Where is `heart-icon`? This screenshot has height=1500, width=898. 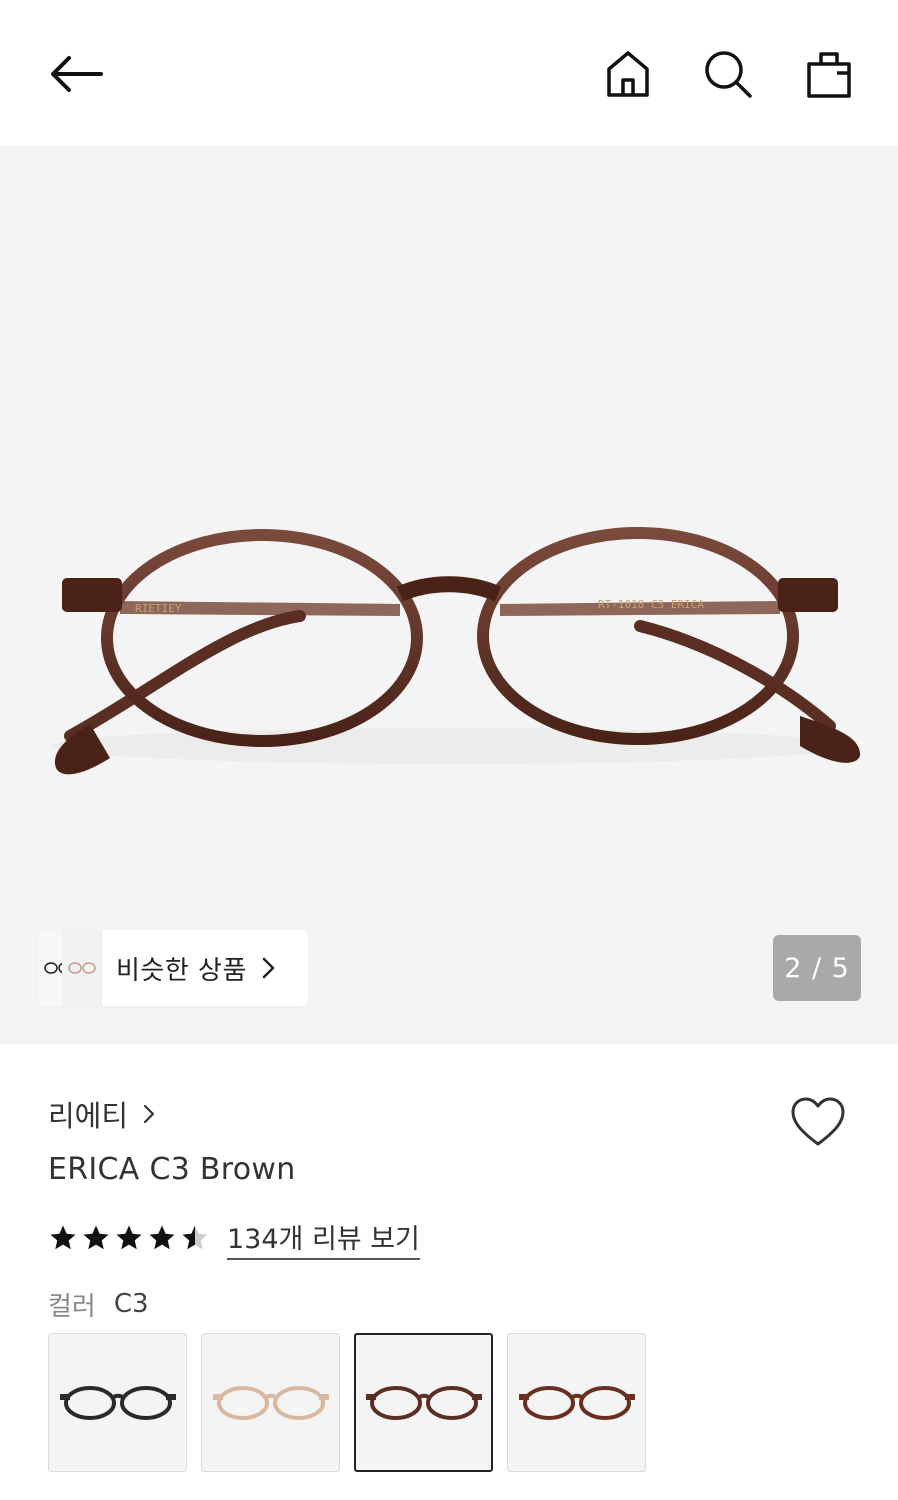
heart-icon is located at coordinates (818, 1121).